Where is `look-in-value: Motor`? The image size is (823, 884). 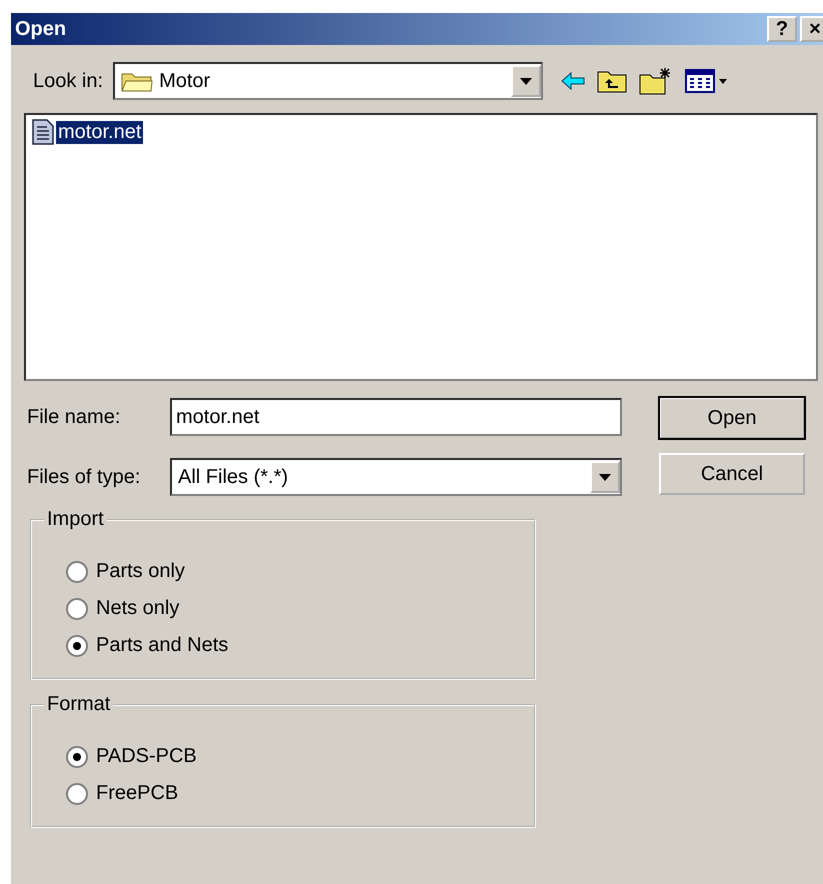 look-in-value: Motor is located at coordinates (184, 81).